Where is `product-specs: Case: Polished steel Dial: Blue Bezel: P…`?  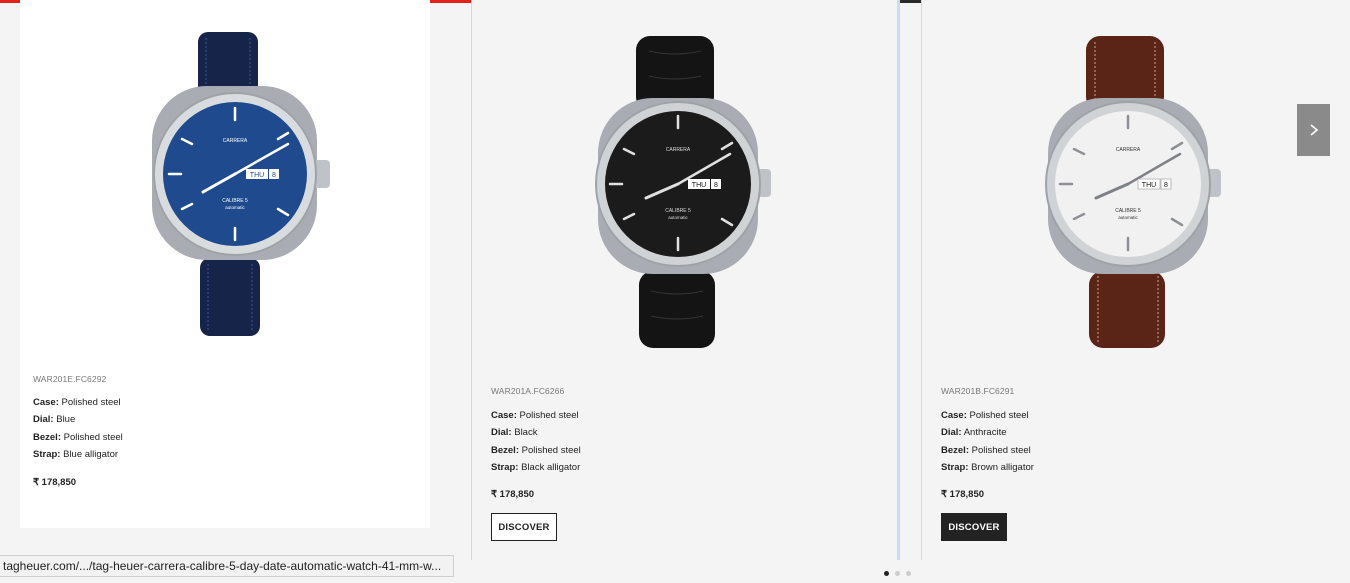 product-specs: Case: Polished steel Dial: Blue Bezel: P… is located at coordinates (78, 428).